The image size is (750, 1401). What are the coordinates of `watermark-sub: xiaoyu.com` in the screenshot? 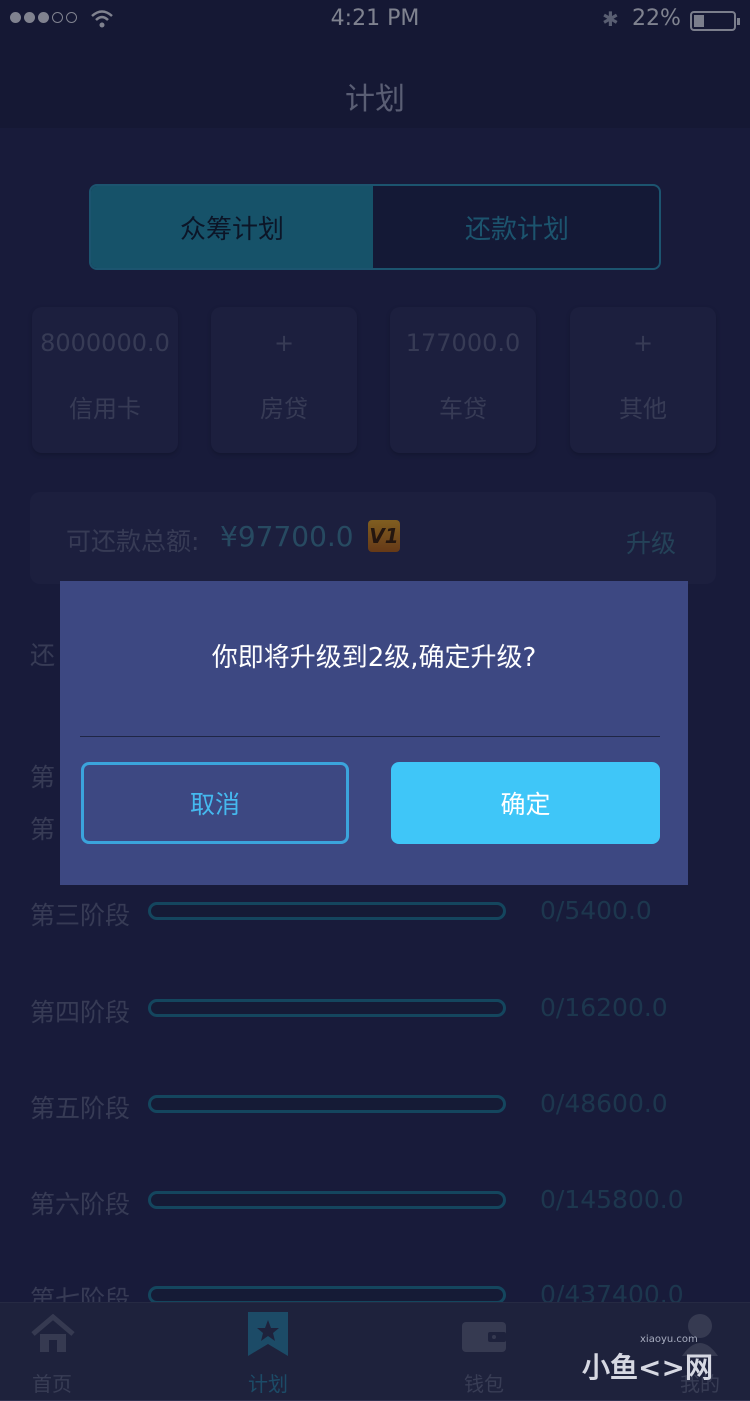 It's located at (669, 1339).